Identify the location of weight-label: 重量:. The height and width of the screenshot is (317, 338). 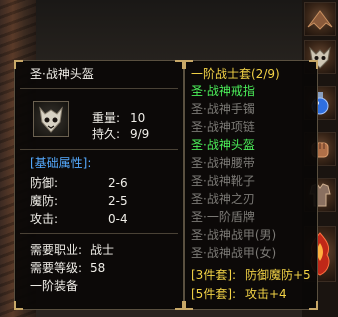
(106, 118).